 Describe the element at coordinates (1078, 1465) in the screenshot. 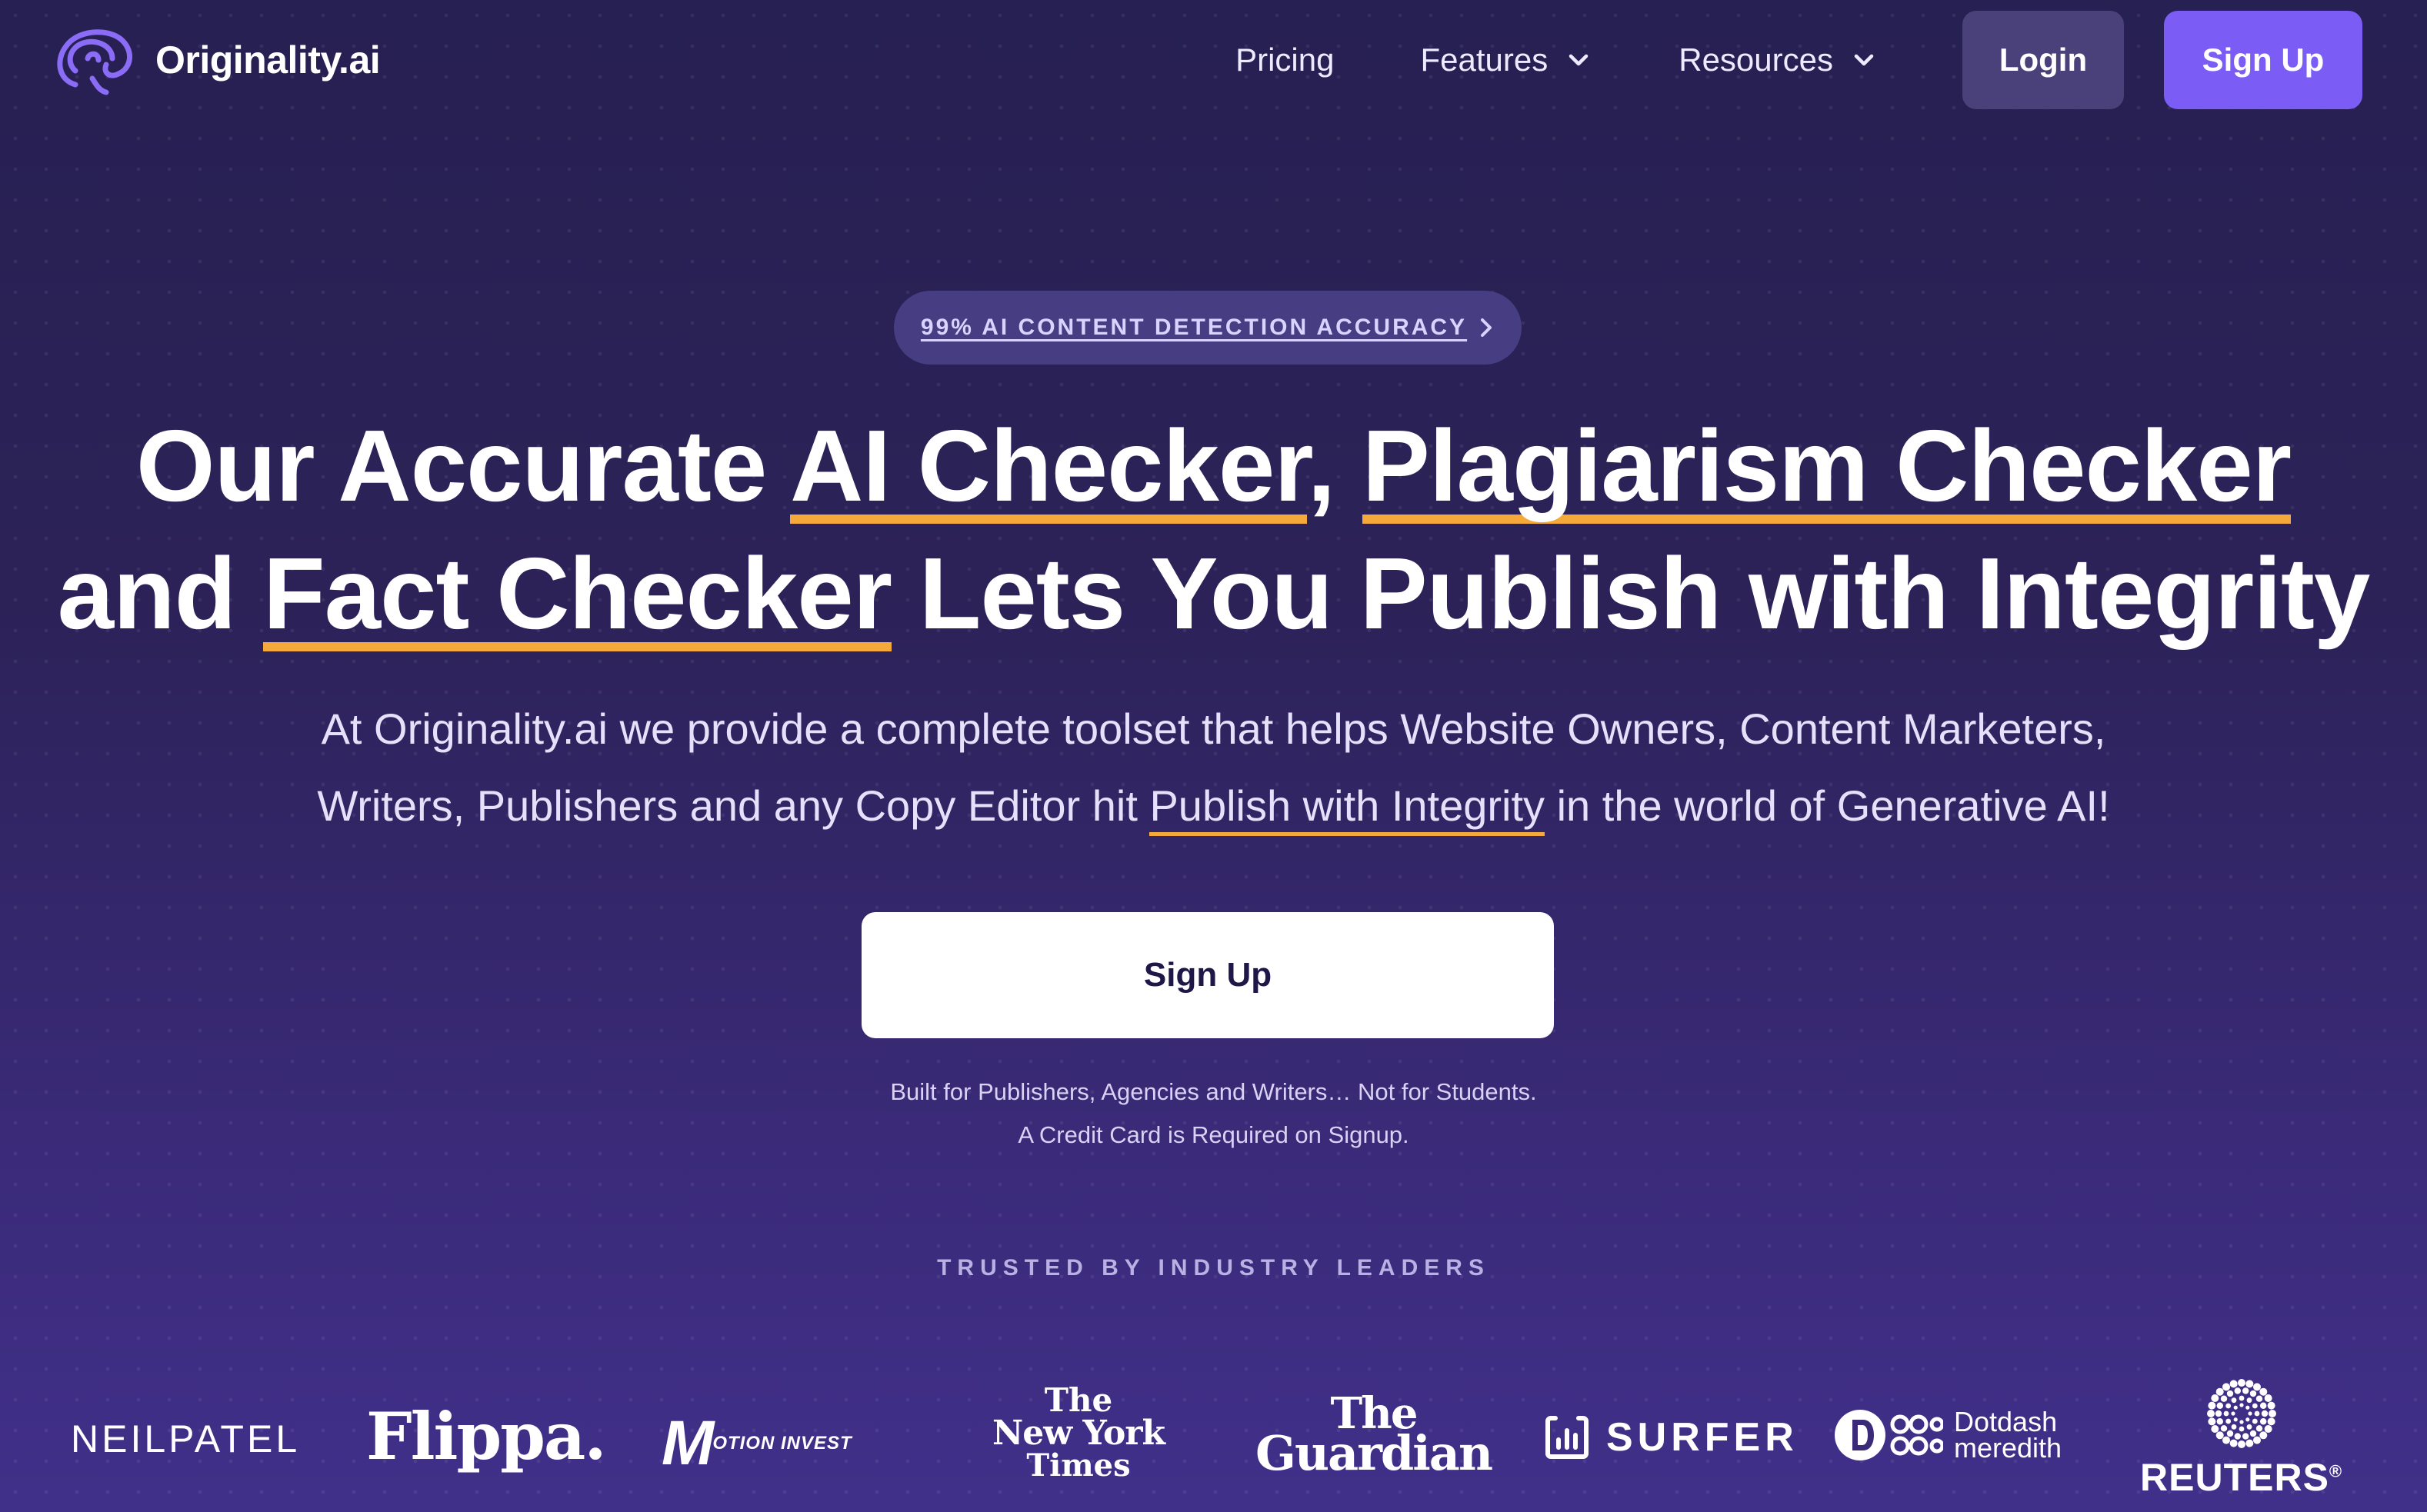

I see `nyt-wordmark-line-3: Times` at that location.